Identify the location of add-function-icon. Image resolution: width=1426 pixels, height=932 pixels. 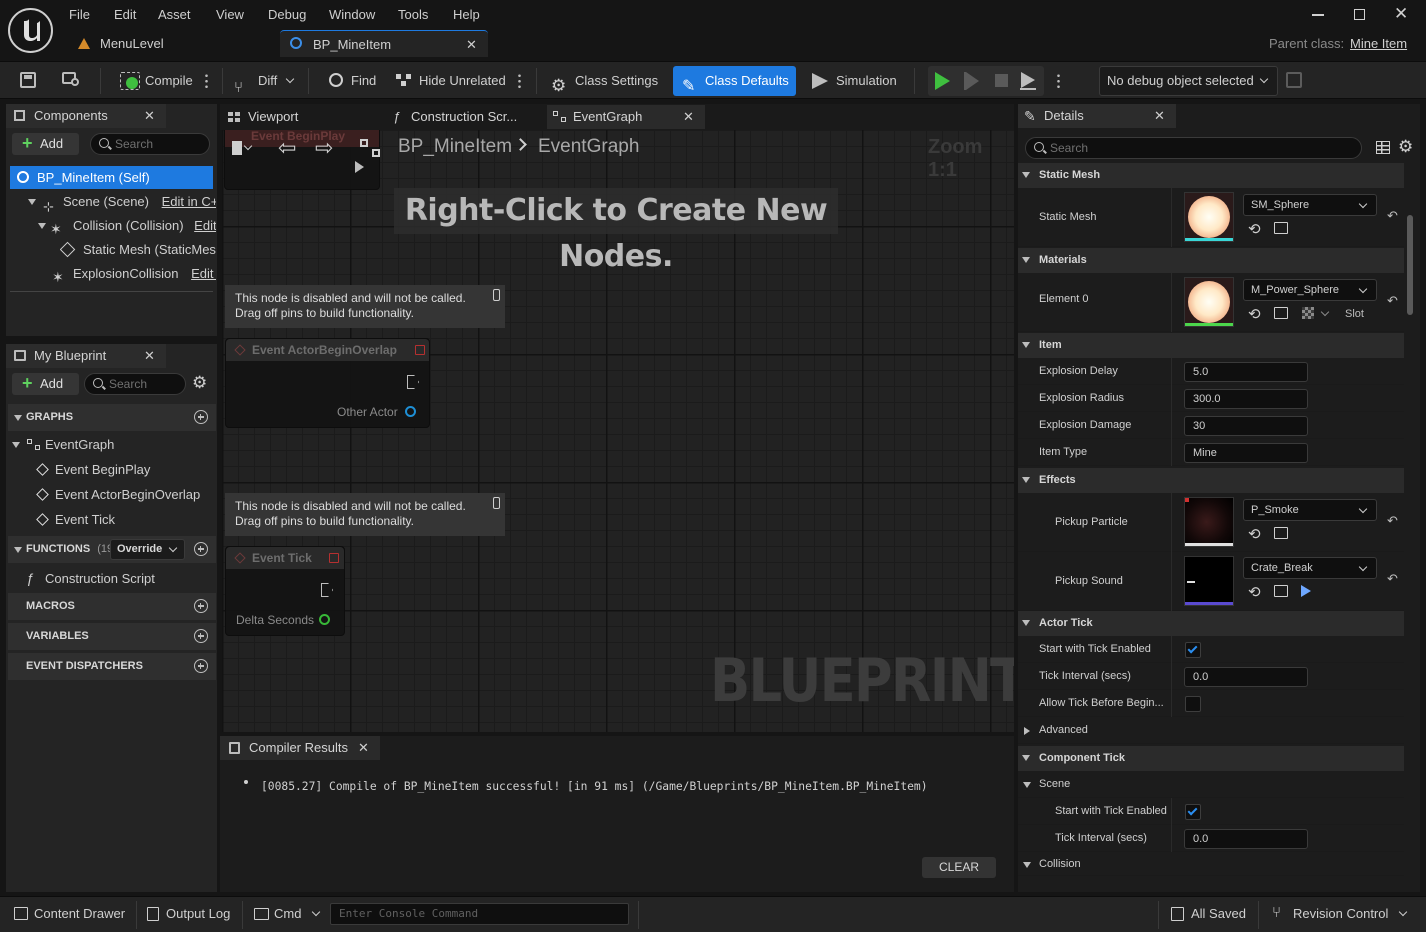
(201, 549).